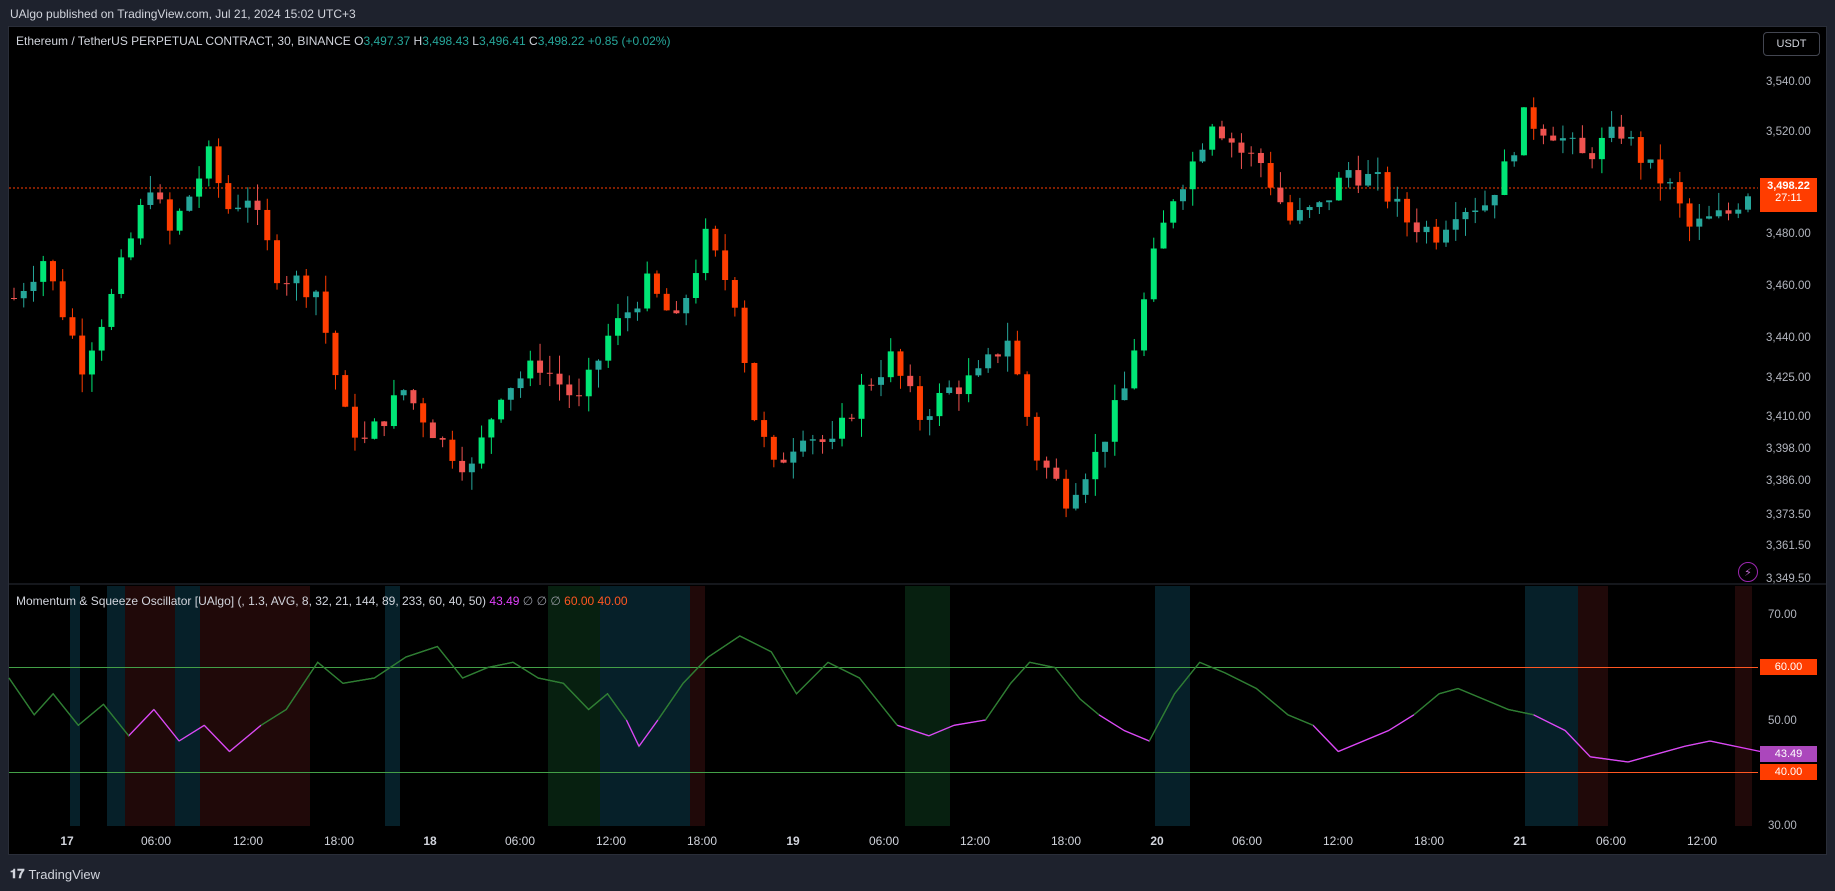 The width and height of the screenshot is (1835, 891). I want to click on price-axis-label: 3,540.00, so click(1788, 82).